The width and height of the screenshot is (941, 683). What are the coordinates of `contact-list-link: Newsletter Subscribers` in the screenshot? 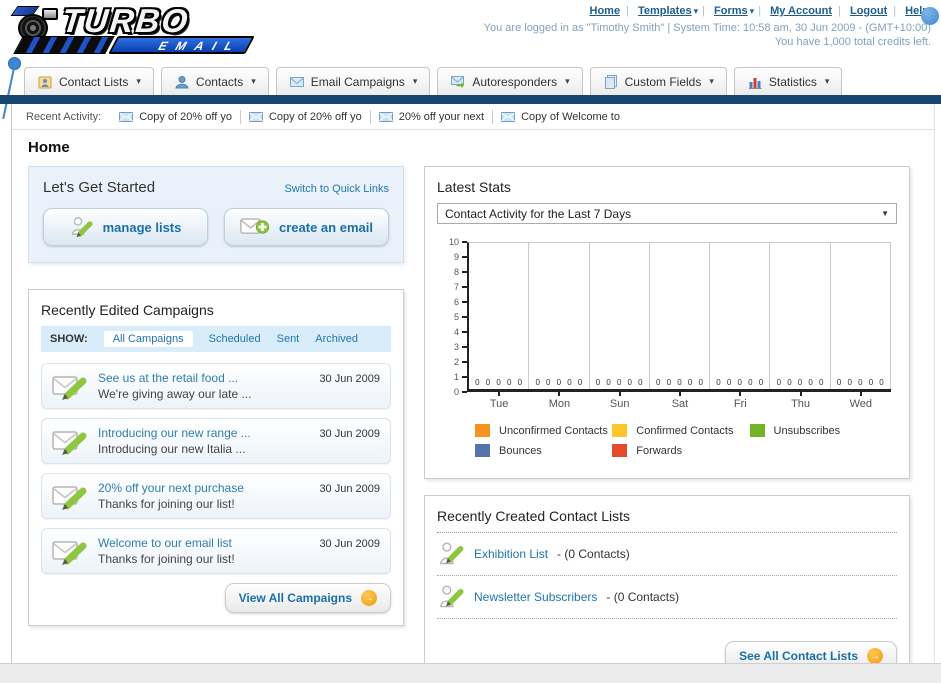 It's located at (535, 597).